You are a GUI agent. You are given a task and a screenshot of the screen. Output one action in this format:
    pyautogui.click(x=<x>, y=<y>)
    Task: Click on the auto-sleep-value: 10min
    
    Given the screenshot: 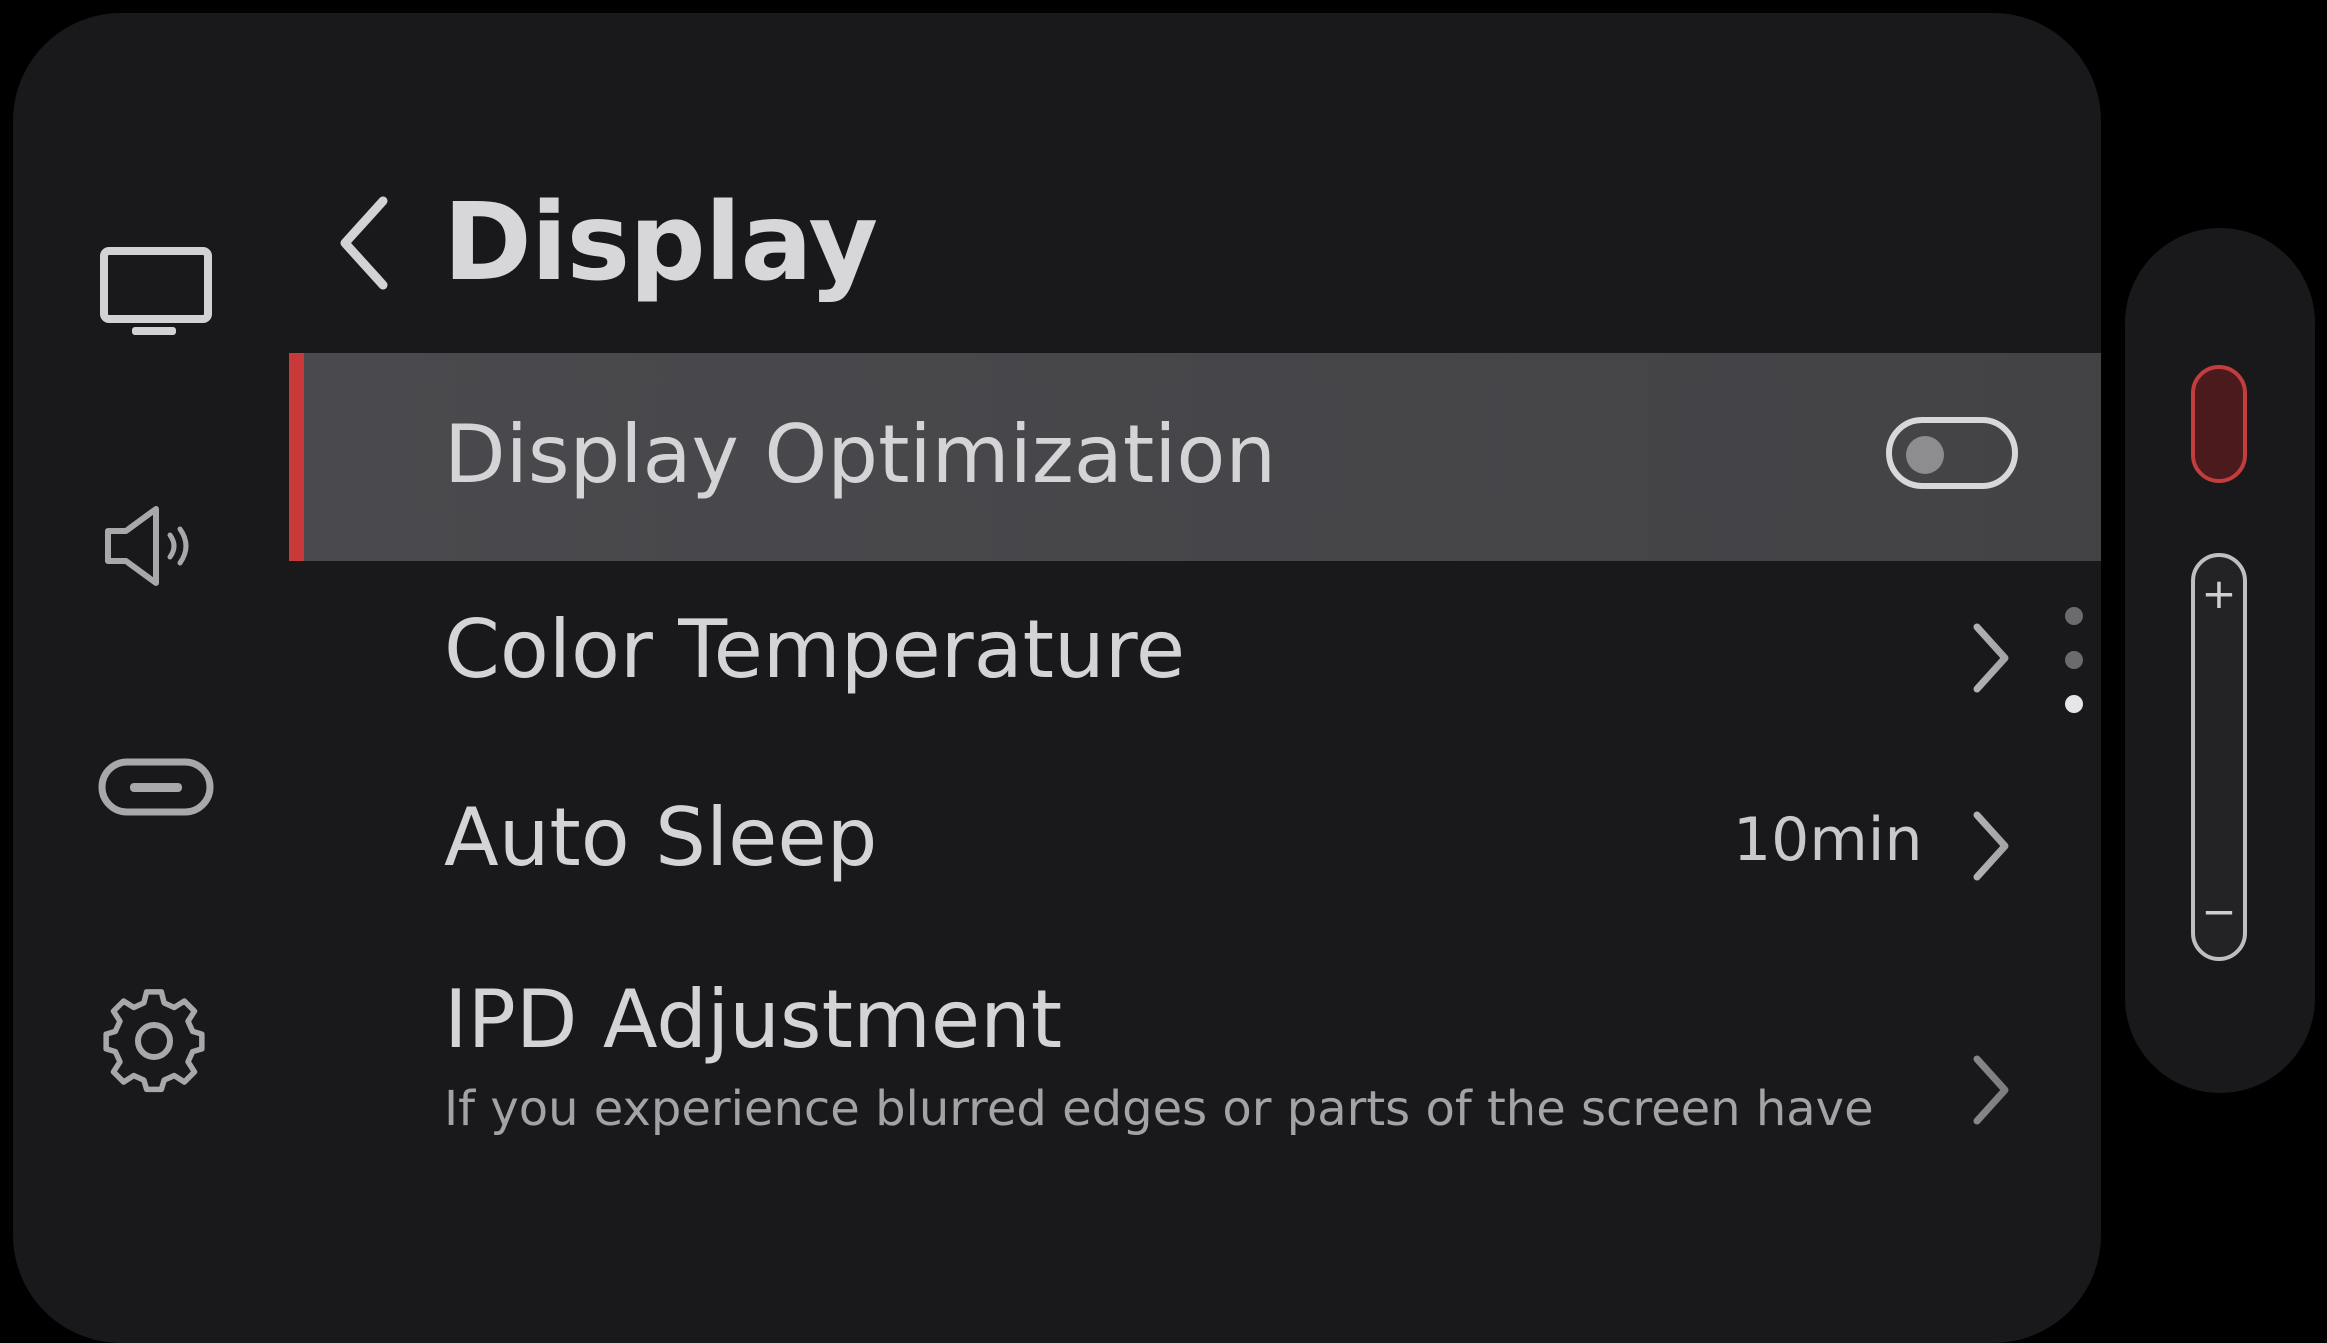 What is the action you would take?
    pyautogui.click(x=1828, y=840)
    